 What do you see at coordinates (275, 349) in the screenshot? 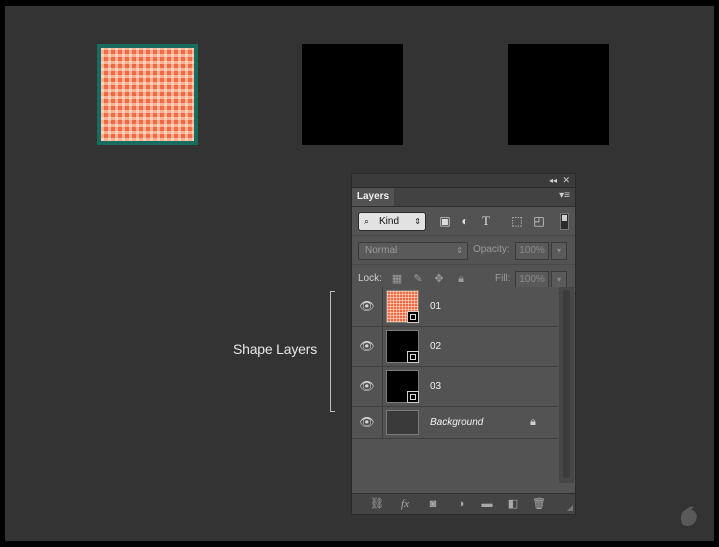
I see `annotation-label: Shape Layers` at bounding box center [275, 349].